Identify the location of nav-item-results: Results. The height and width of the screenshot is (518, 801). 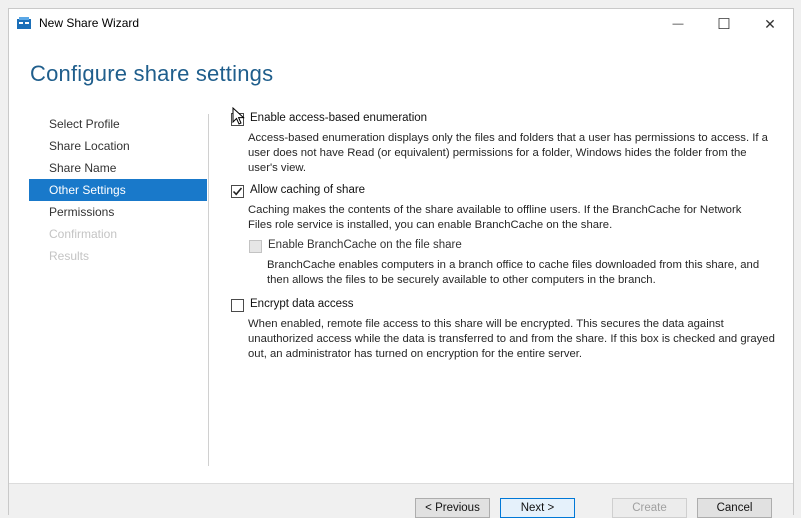
(69, 256).